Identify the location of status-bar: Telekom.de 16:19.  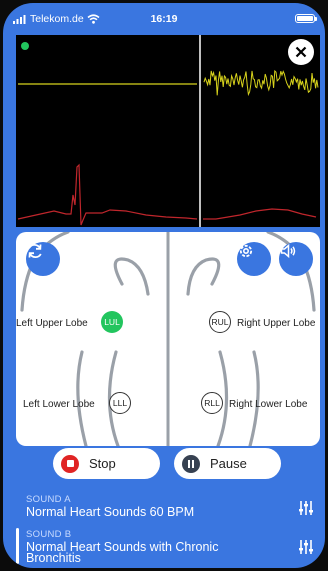
(164, 18).